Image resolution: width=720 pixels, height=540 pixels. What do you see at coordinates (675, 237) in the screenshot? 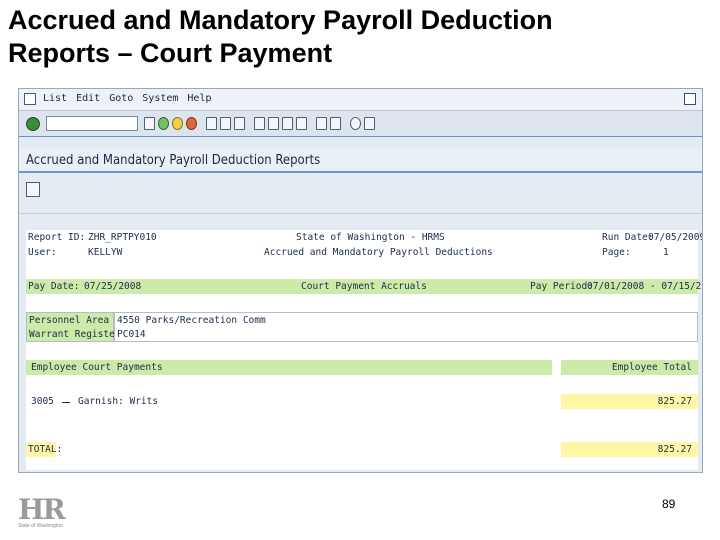
I see `run-date-value: 07/05/2009` at bounding box center [675, 237].